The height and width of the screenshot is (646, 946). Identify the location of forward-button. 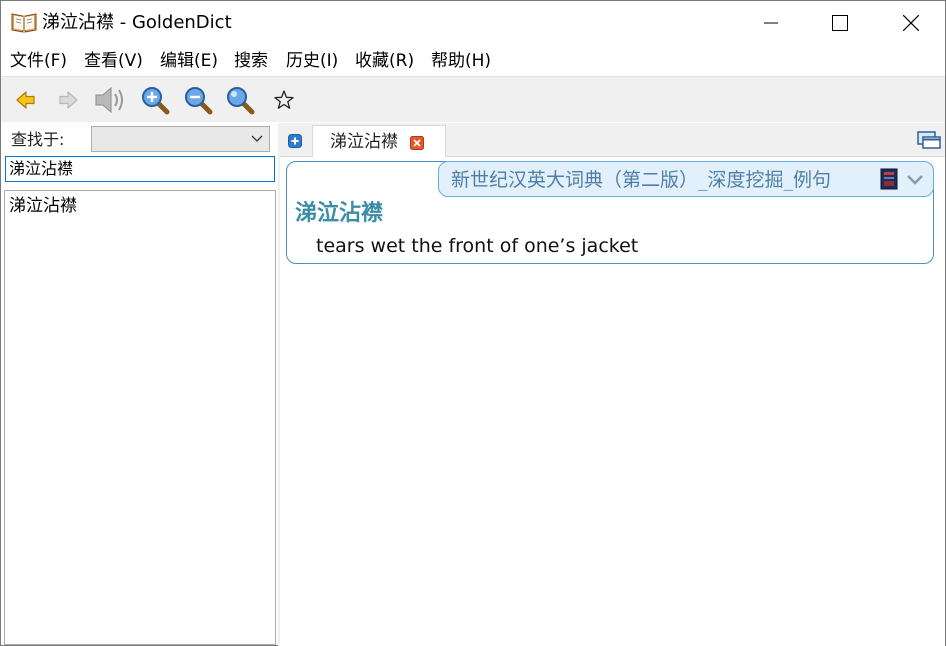
(68, 100).